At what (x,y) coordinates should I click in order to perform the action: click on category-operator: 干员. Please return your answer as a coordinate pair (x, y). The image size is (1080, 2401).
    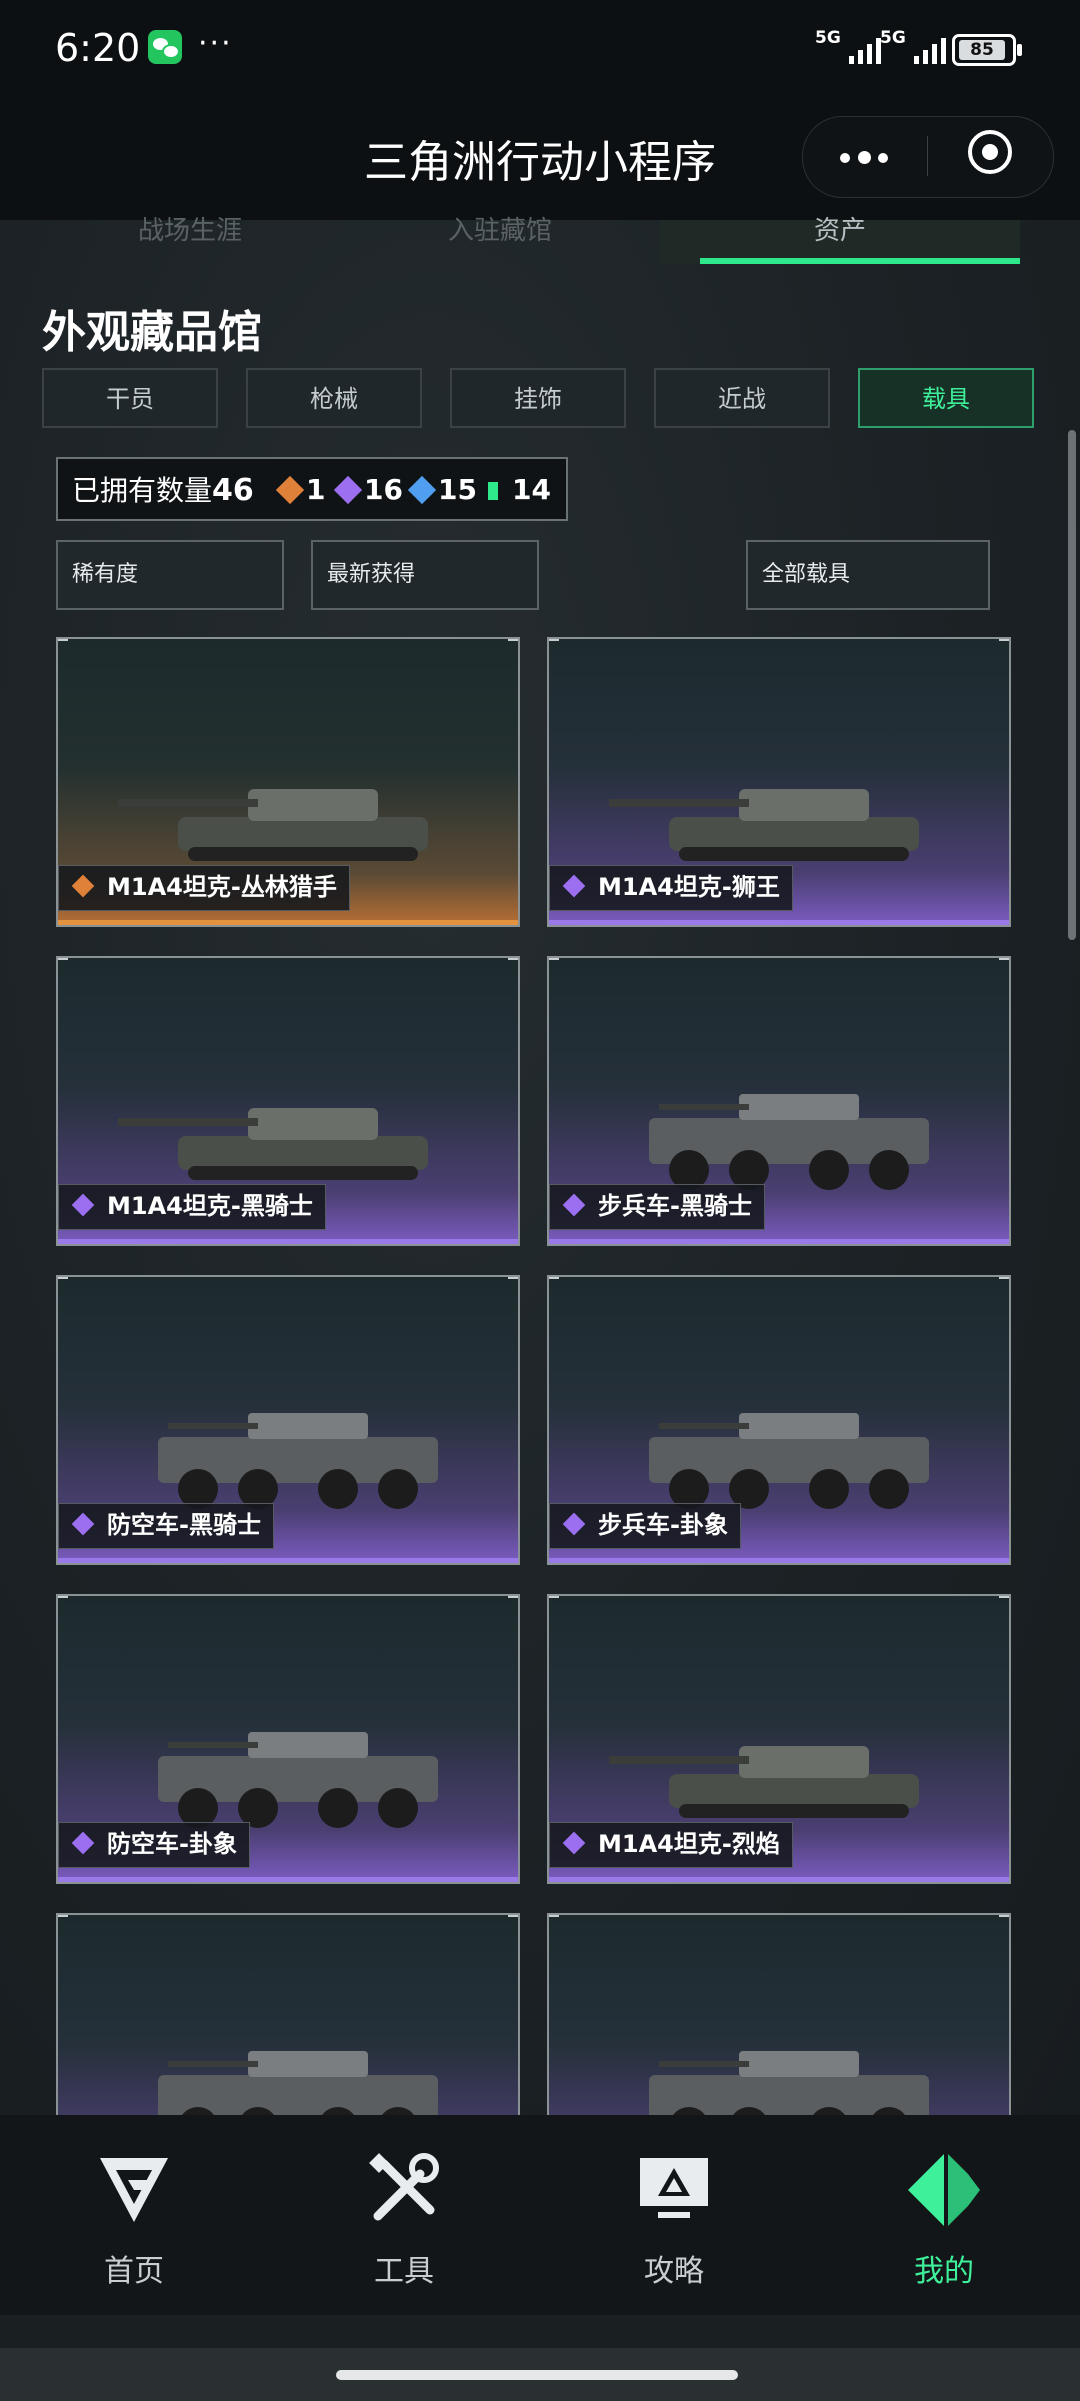
    Looking at the image, I should click on (130, 398).